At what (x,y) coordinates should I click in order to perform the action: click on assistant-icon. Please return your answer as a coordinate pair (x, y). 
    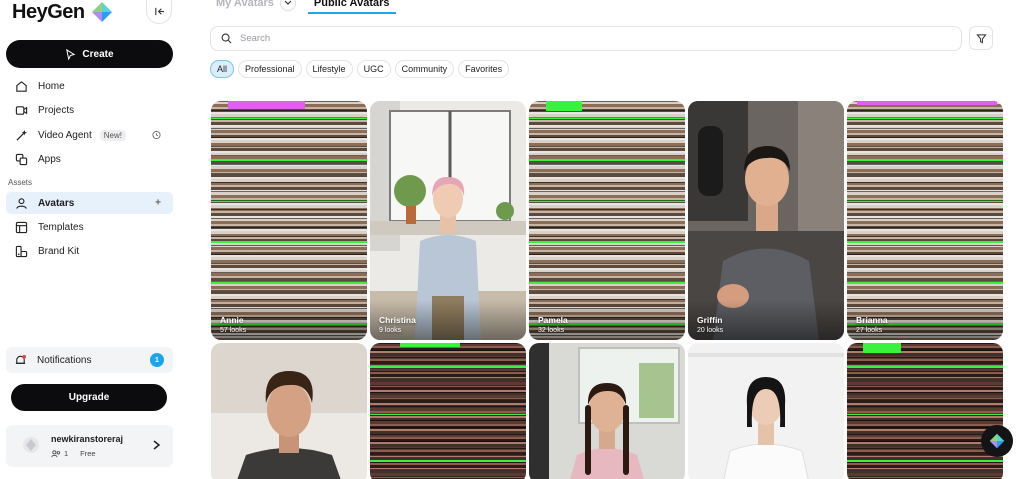
    Looking at the image, I should click on (997, 441).